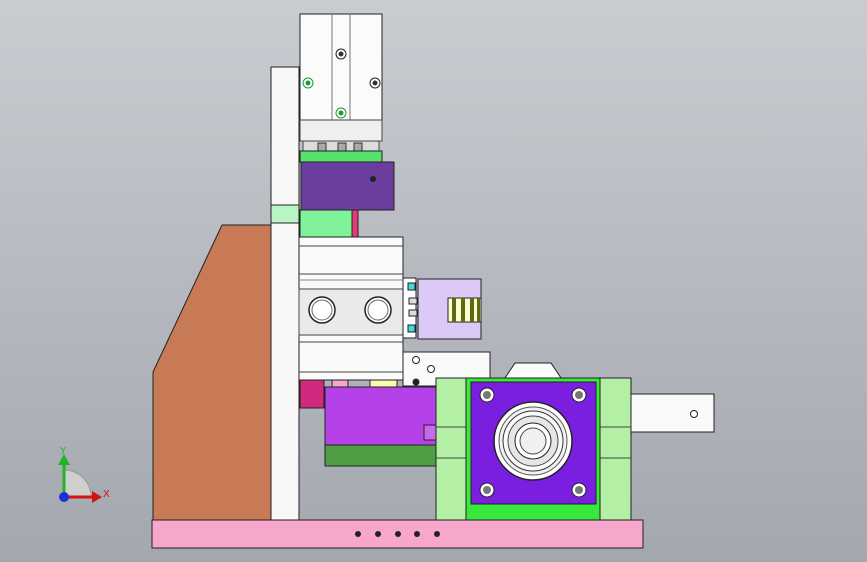 Image resolution: width=867 pixels, height=562 pixels. I want to click on column-green-strip, so click(285, 214).